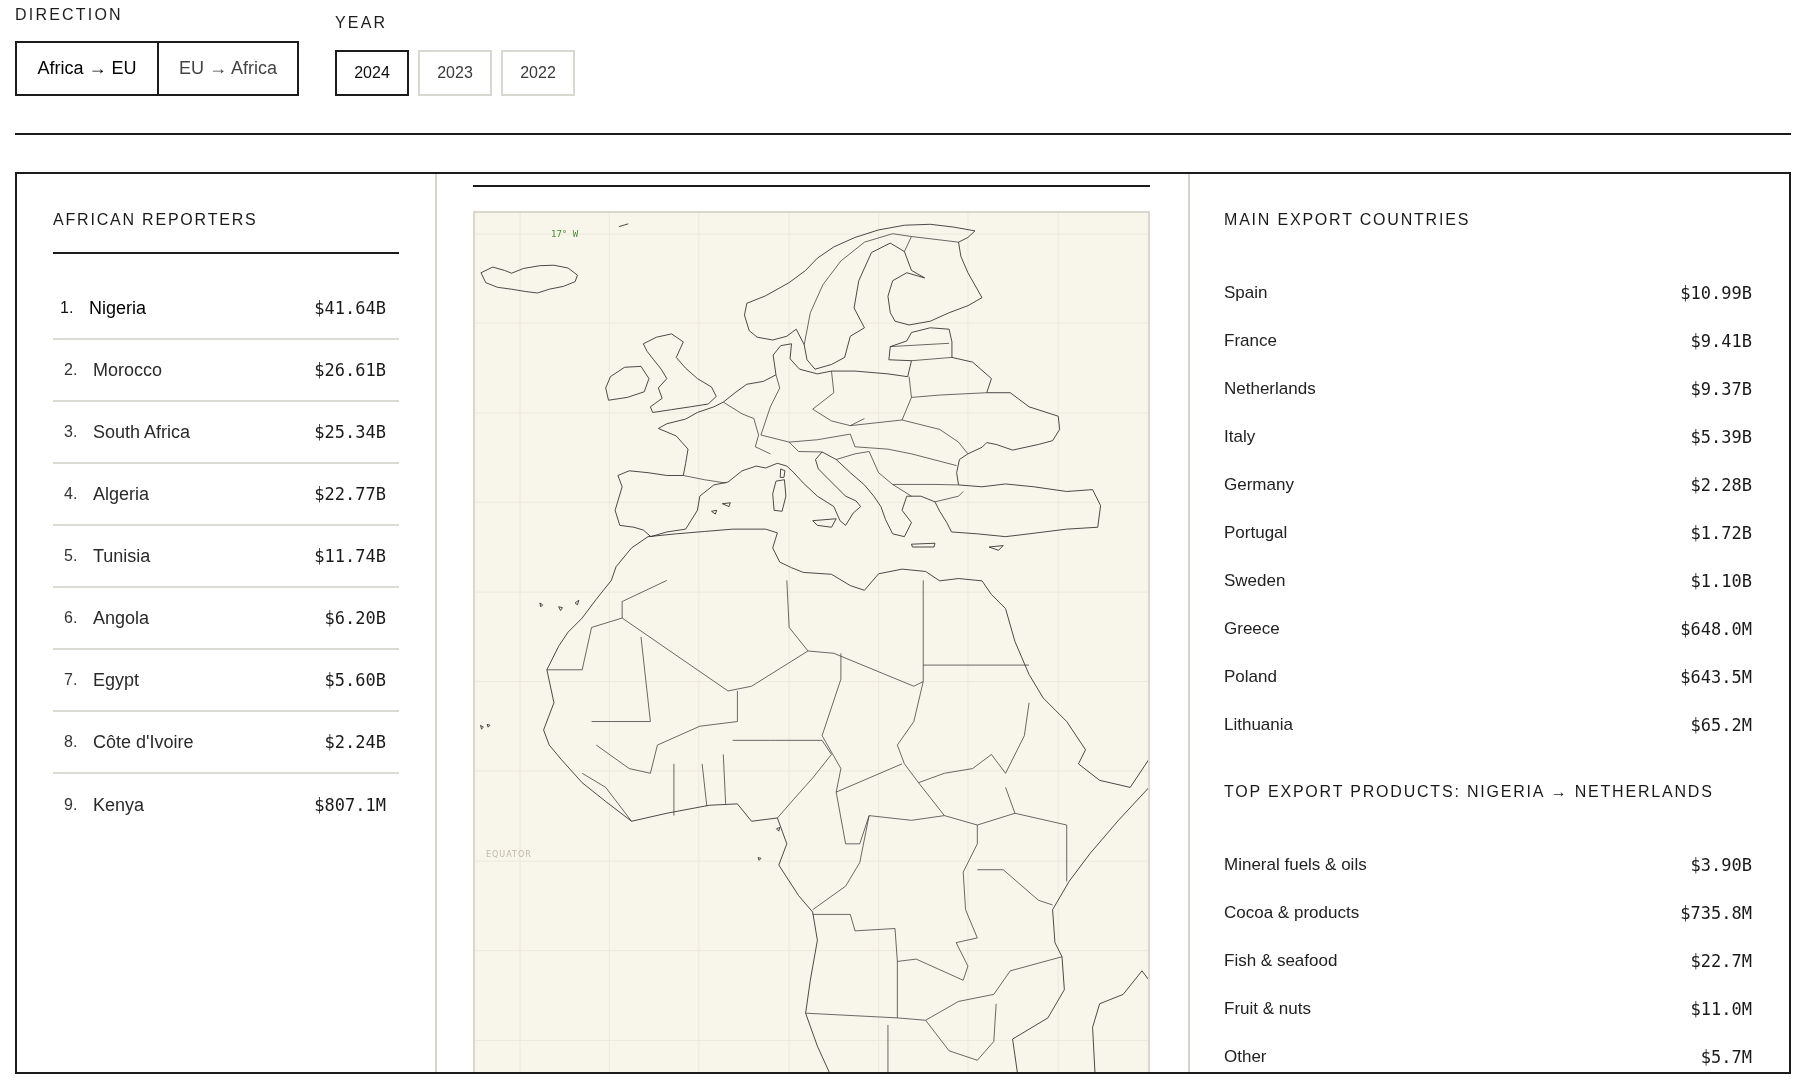 The image size is (1806, 1090). What do you see at coordinates (565, 234) in the screenshot?
I see `meridian-label: 17° W` at bounding box center [565, 234].